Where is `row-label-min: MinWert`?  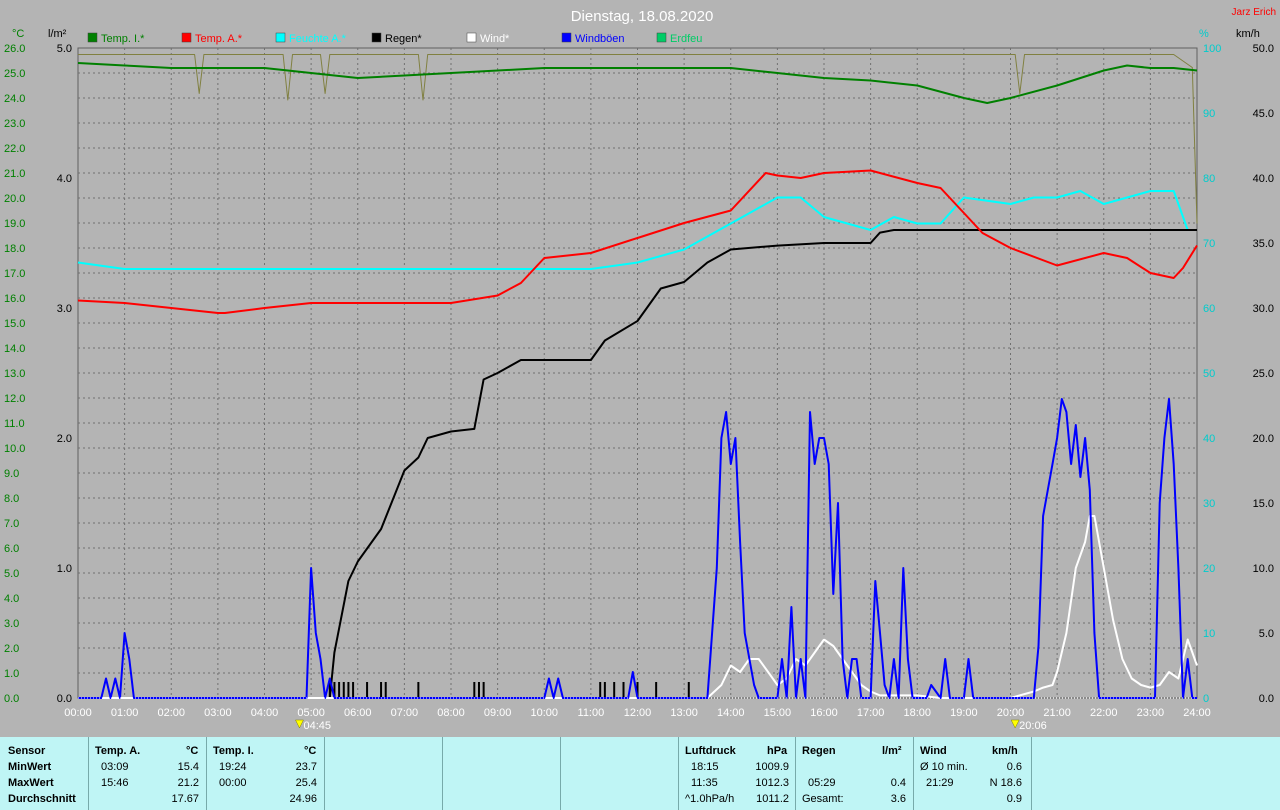
row-label-min: MinWert is located at coordinates (30, 767).